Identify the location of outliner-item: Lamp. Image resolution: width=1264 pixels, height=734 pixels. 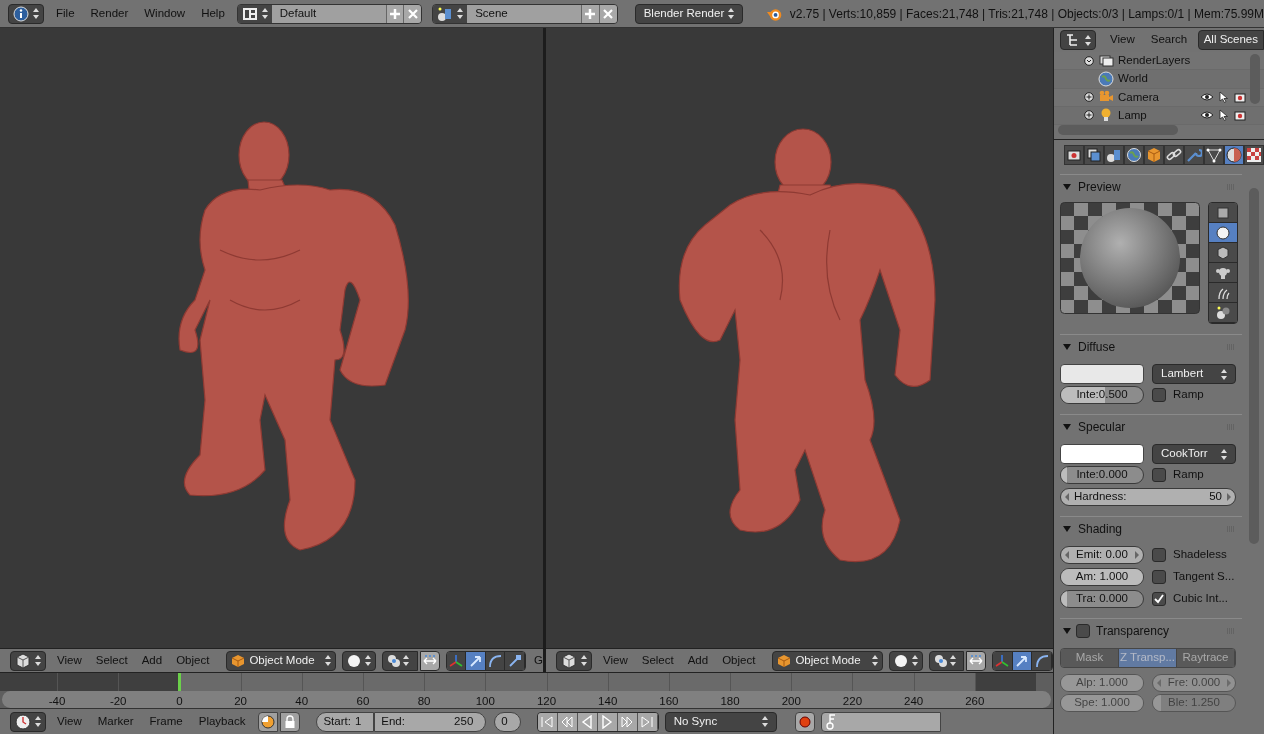
(1132, 115).